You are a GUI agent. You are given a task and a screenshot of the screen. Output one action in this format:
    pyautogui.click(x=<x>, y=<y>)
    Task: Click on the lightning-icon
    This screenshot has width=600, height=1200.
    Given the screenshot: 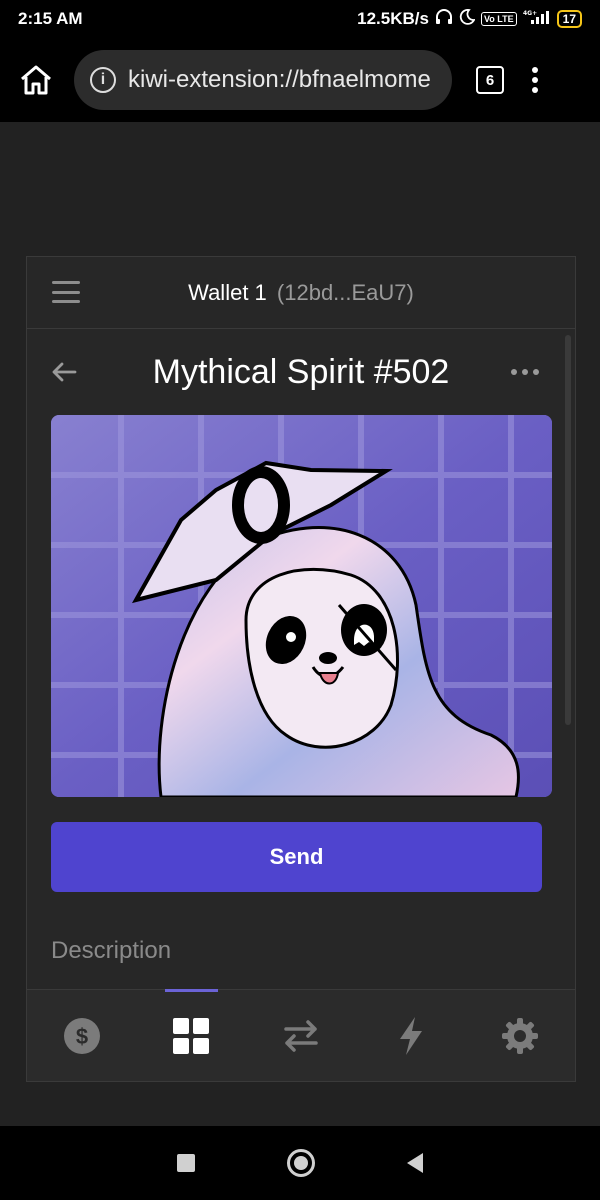 What is the action you would take?
    pyautogui.click(x=410, y=1035)
    